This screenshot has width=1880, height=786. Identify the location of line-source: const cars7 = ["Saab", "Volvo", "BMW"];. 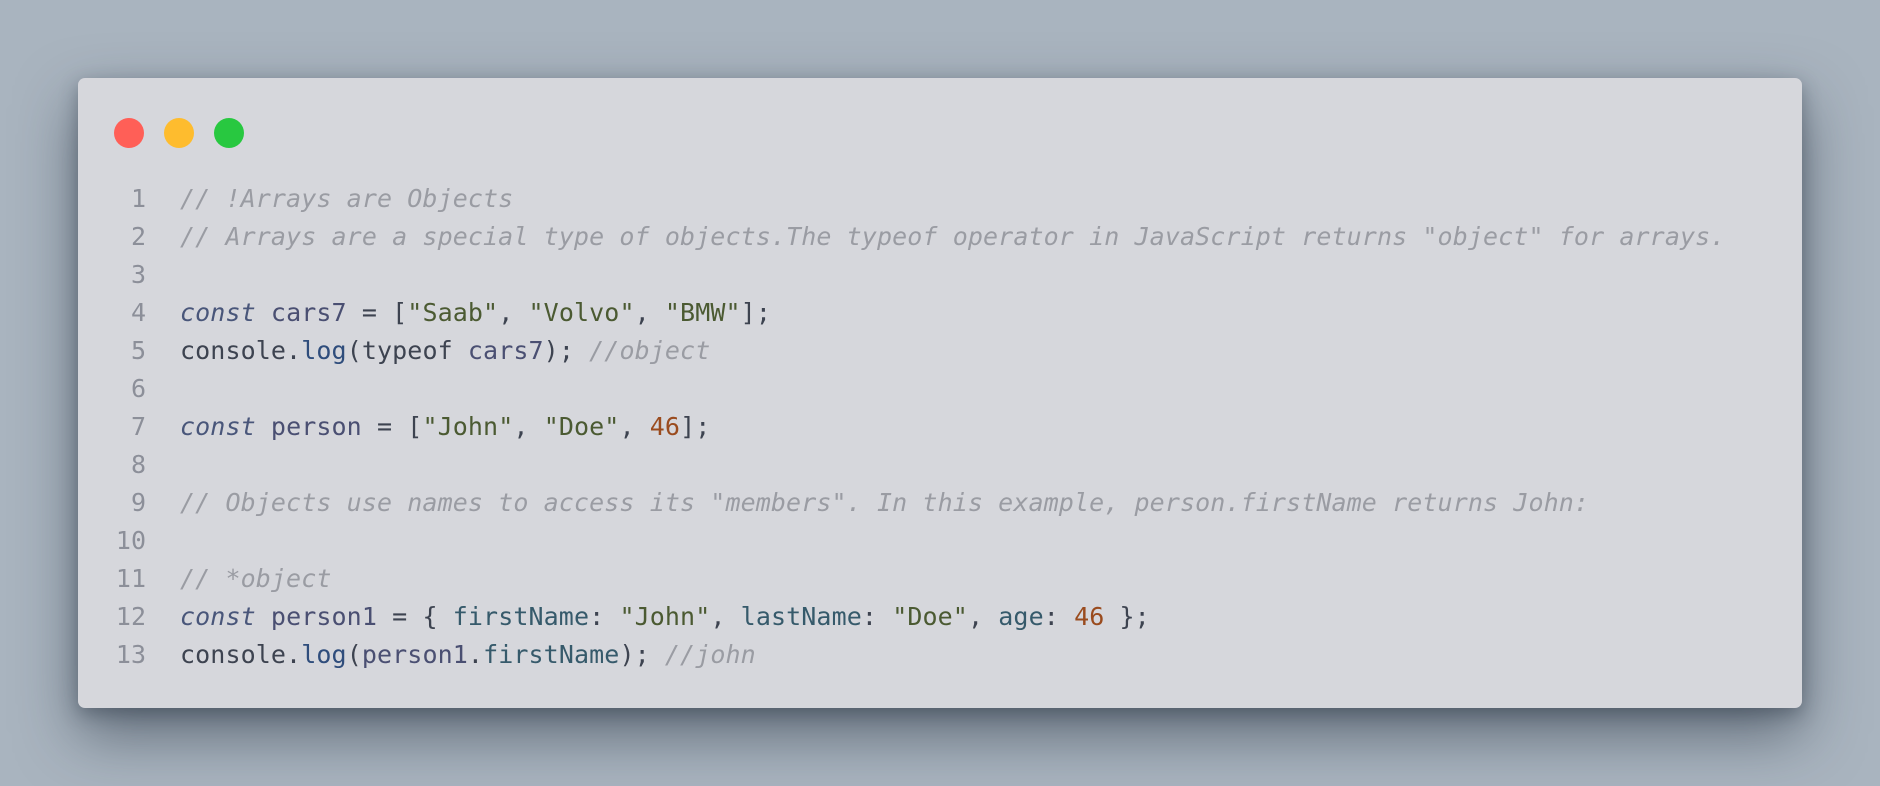
(458, 313).